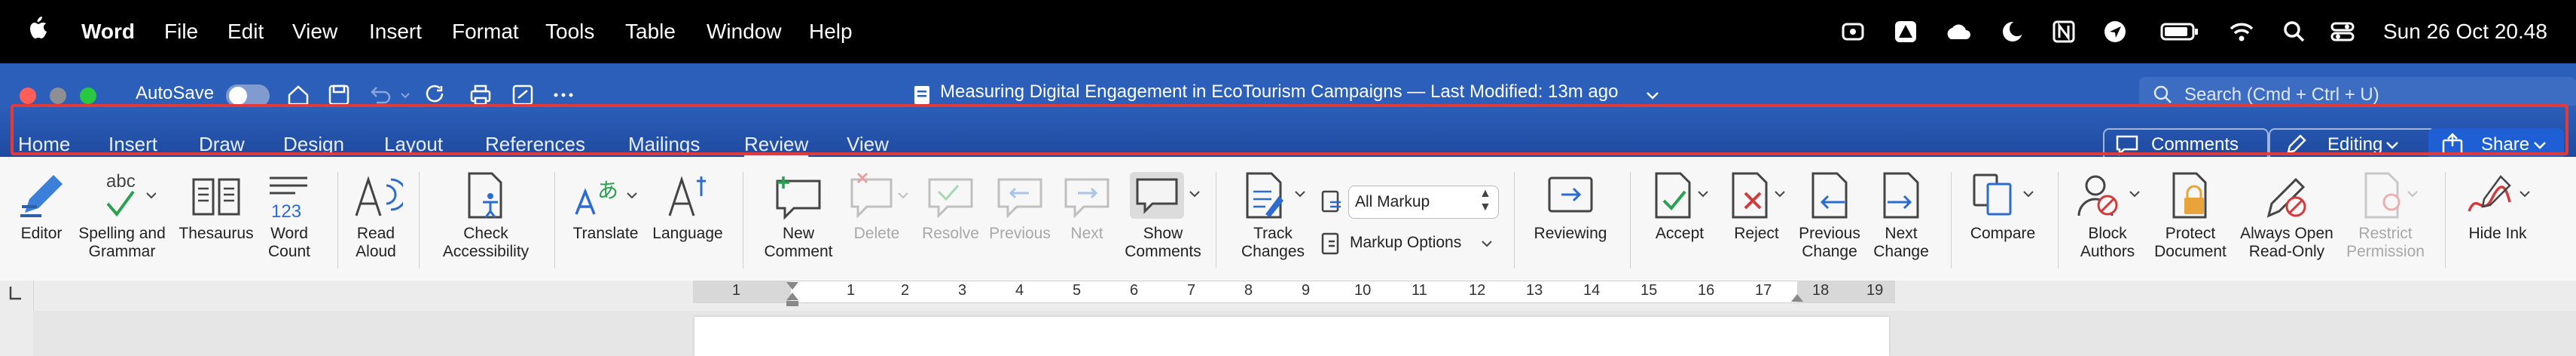  What do you see at coordinates (951, 206) in the screenshot?
I see `resolve-comment-button: Resolve` at bounding box center [951, 206].